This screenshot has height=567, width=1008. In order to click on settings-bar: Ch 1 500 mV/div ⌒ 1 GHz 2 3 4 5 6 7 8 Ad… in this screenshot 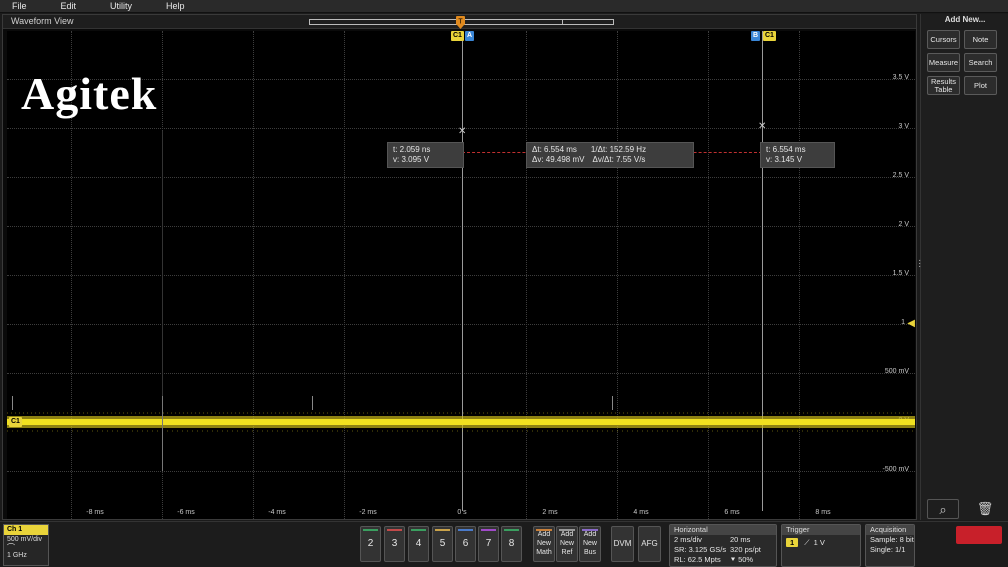, I will do `click(504, 544)`.